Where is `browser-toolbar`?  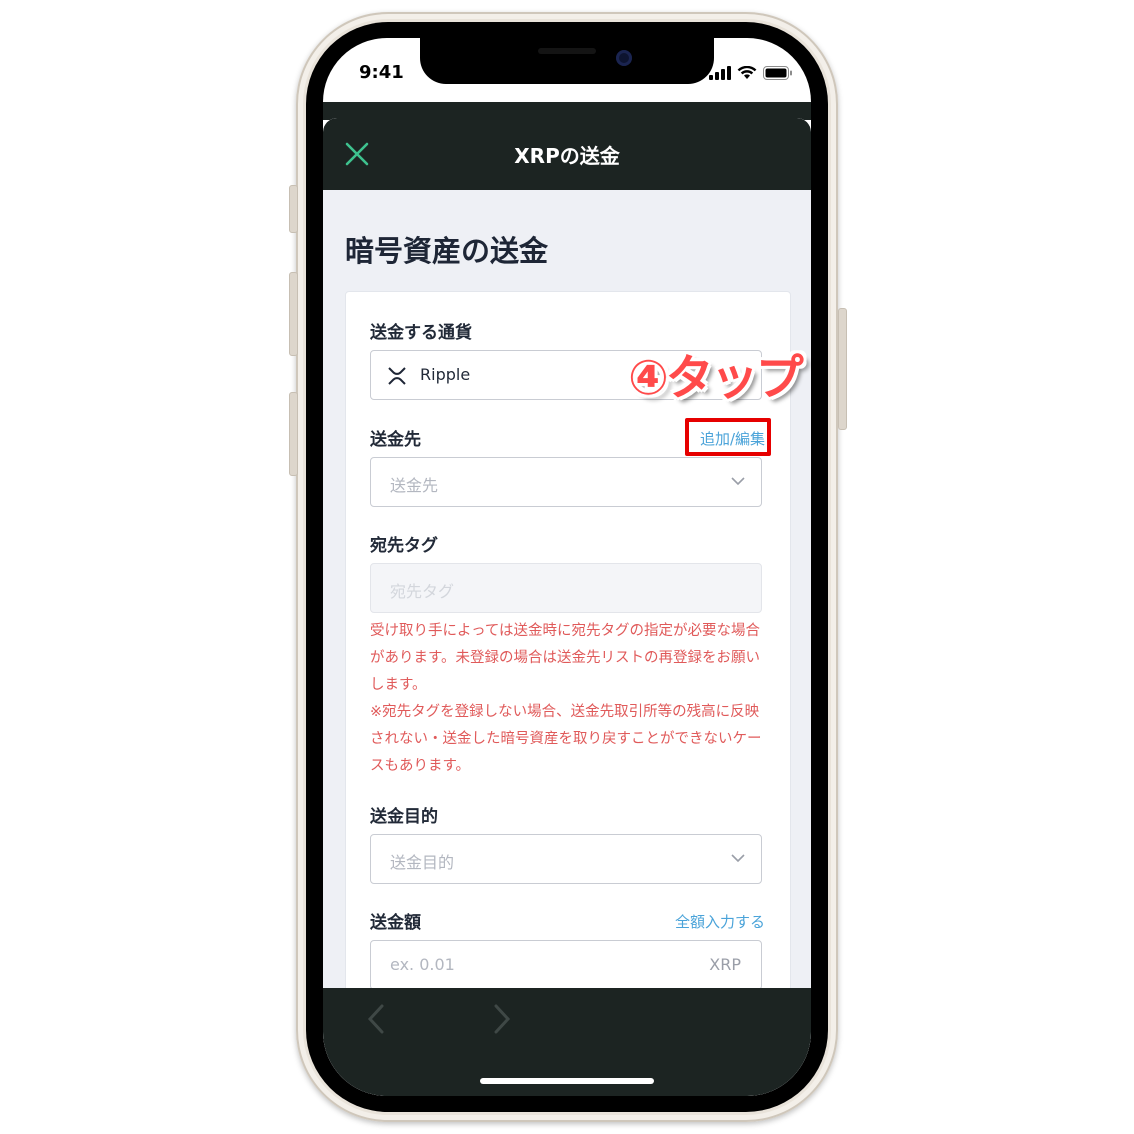
browser-toolbar is located at coordinates (567, 1042).